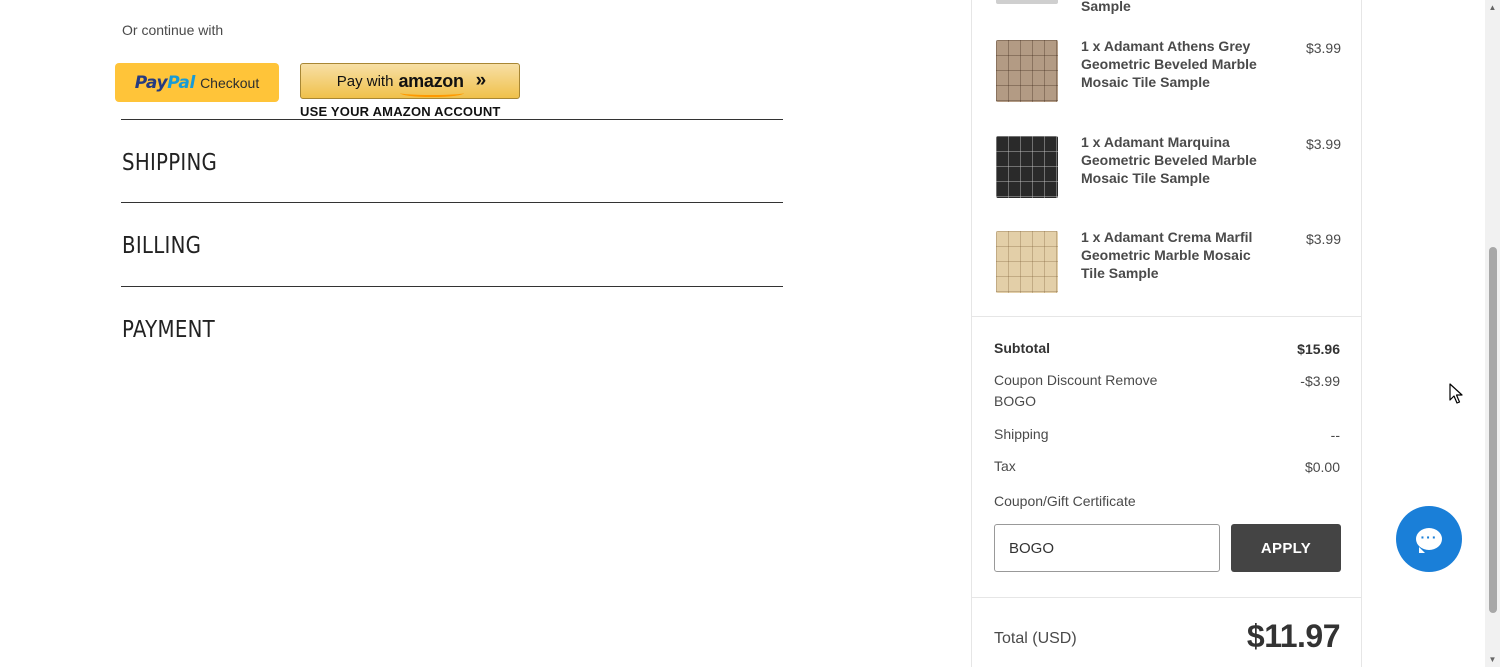  Describe the element at coordinates (1131, 380) in the screenshot. I see `coupon-remove-link: Remove` at that location.